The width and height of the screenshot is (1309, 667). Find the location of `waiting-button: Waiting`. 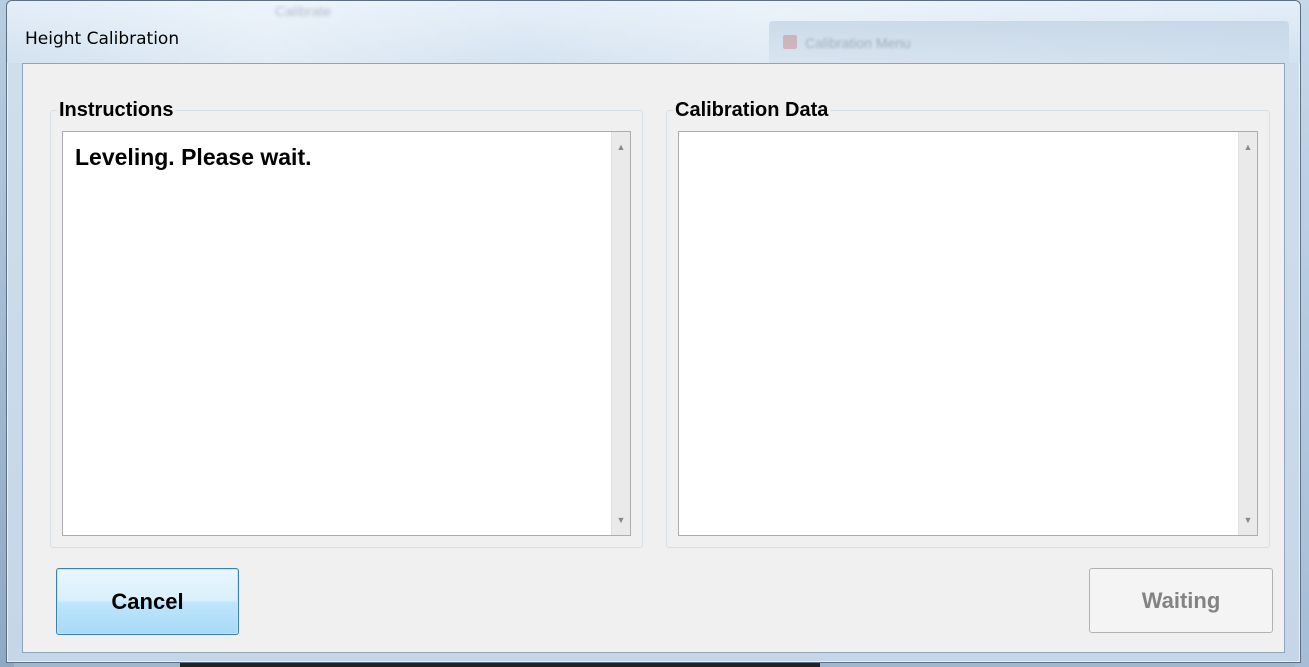

waiting-button: Waiting is located at coordinates (1181, 600).